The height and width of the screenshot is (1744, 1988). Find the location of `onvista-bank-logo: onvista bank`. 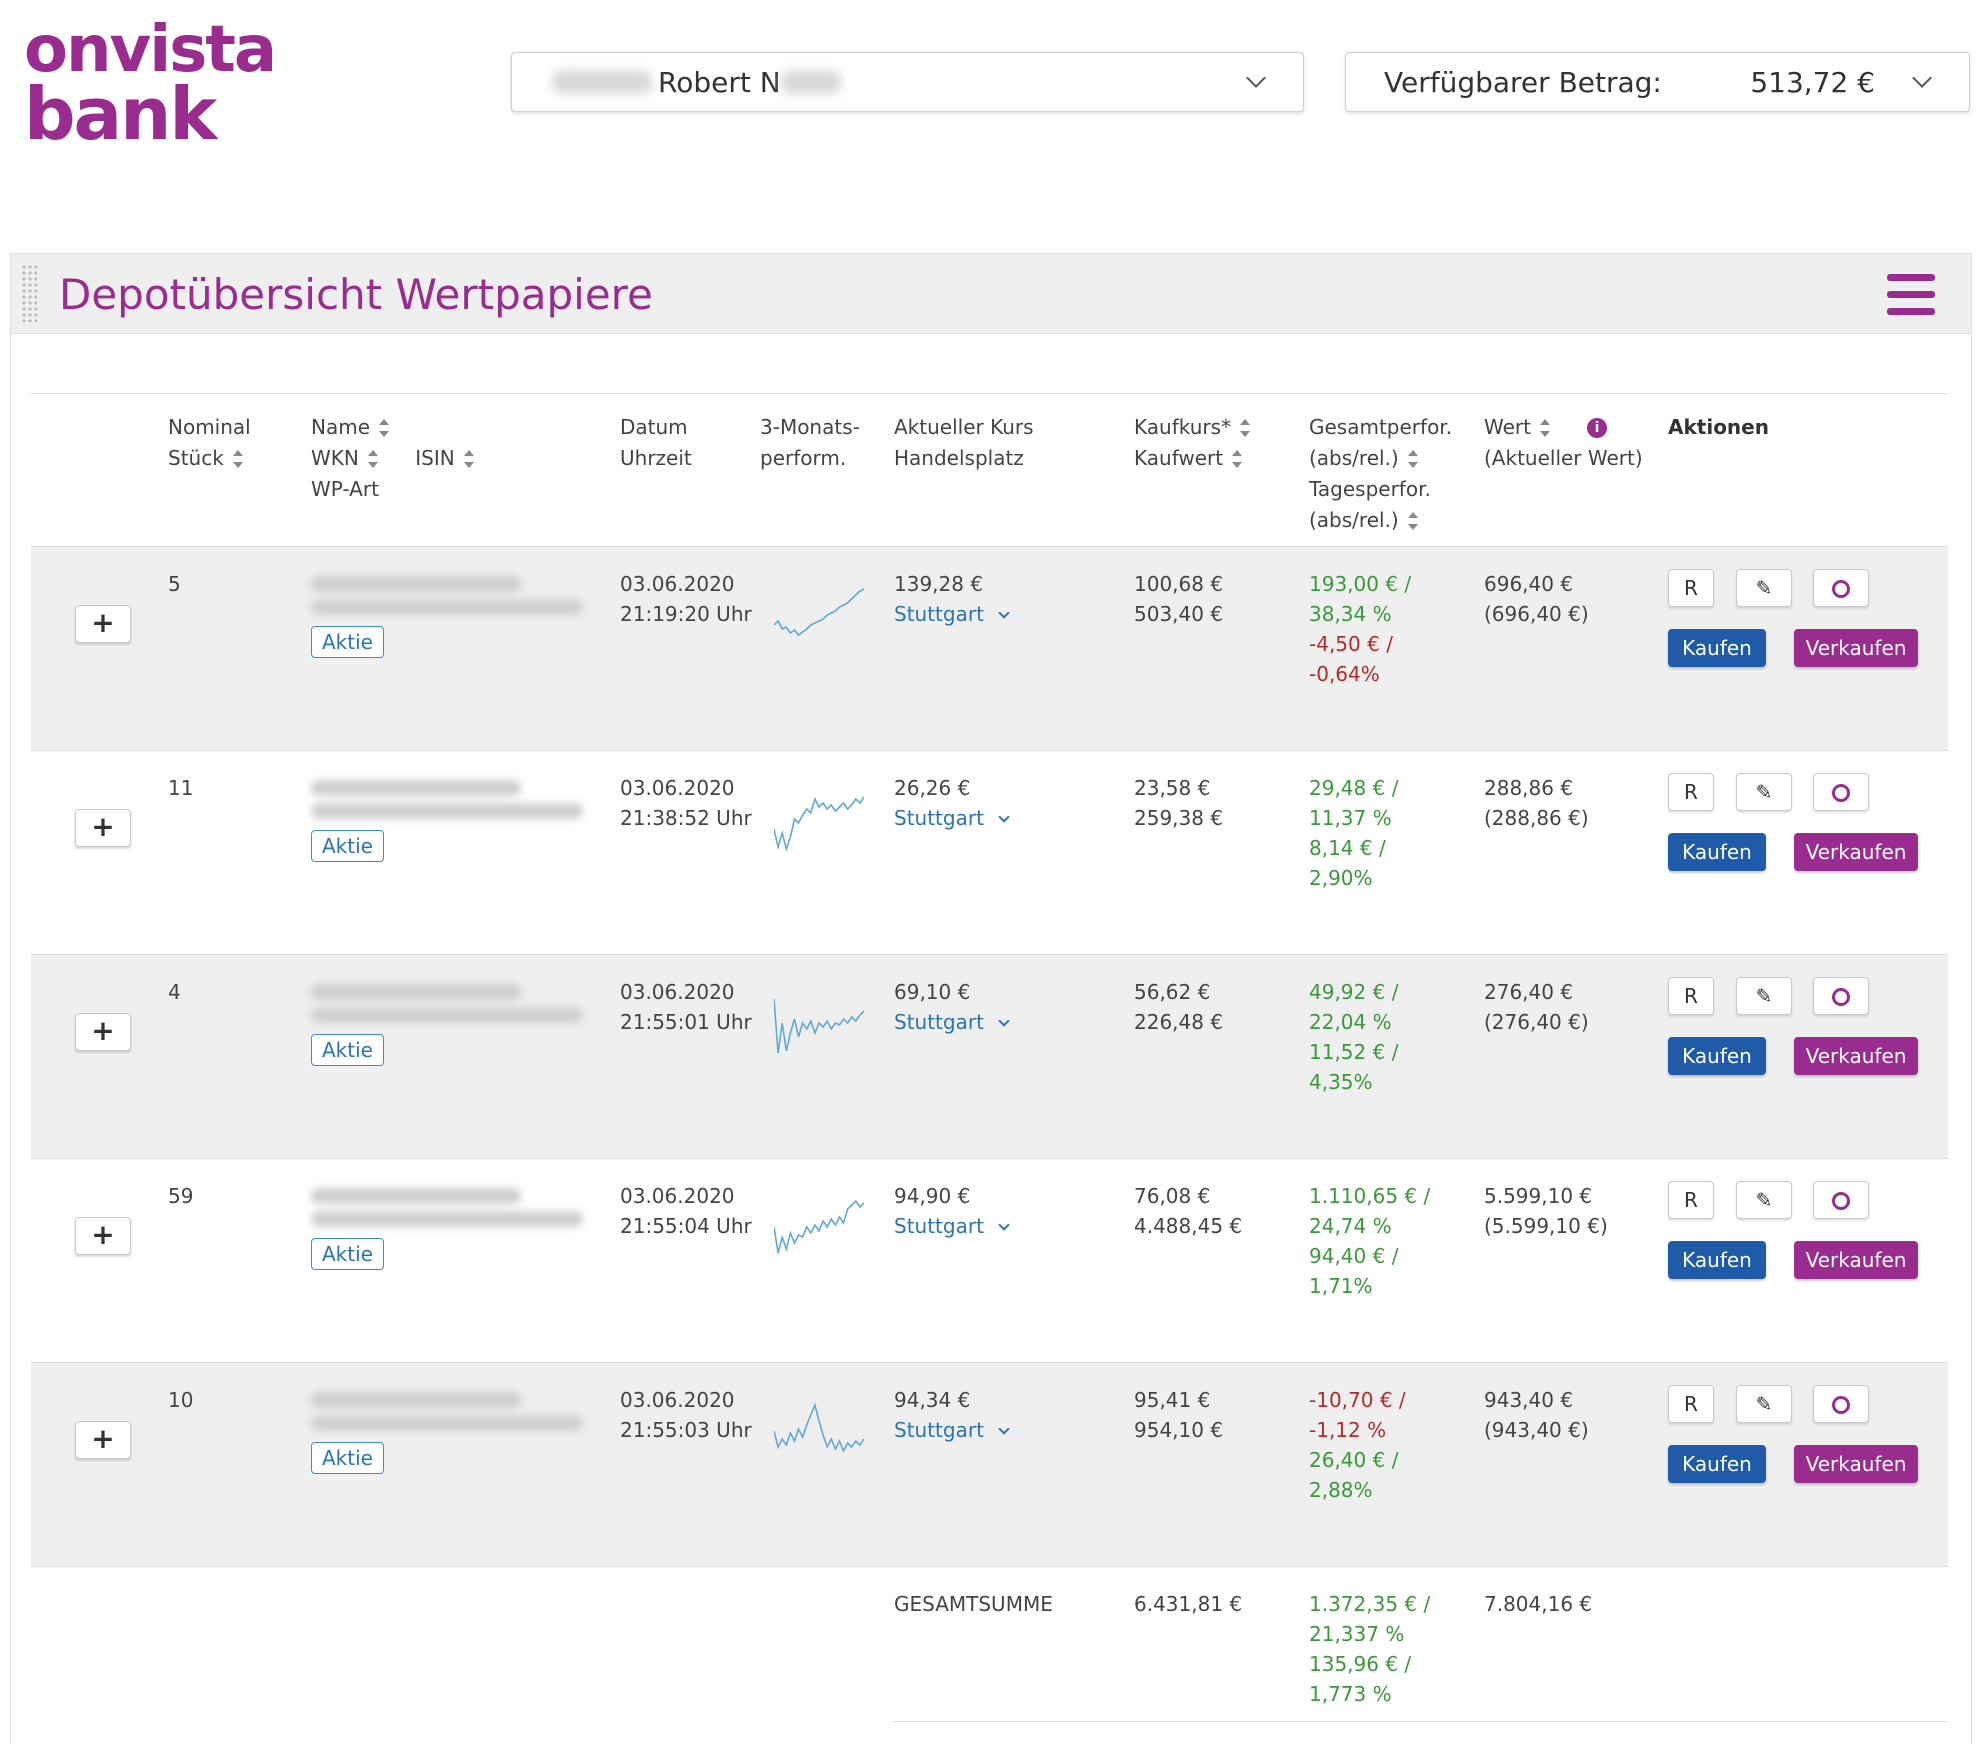

onvista-bank-logo: onvista bank is located at coordinates (164, 84).